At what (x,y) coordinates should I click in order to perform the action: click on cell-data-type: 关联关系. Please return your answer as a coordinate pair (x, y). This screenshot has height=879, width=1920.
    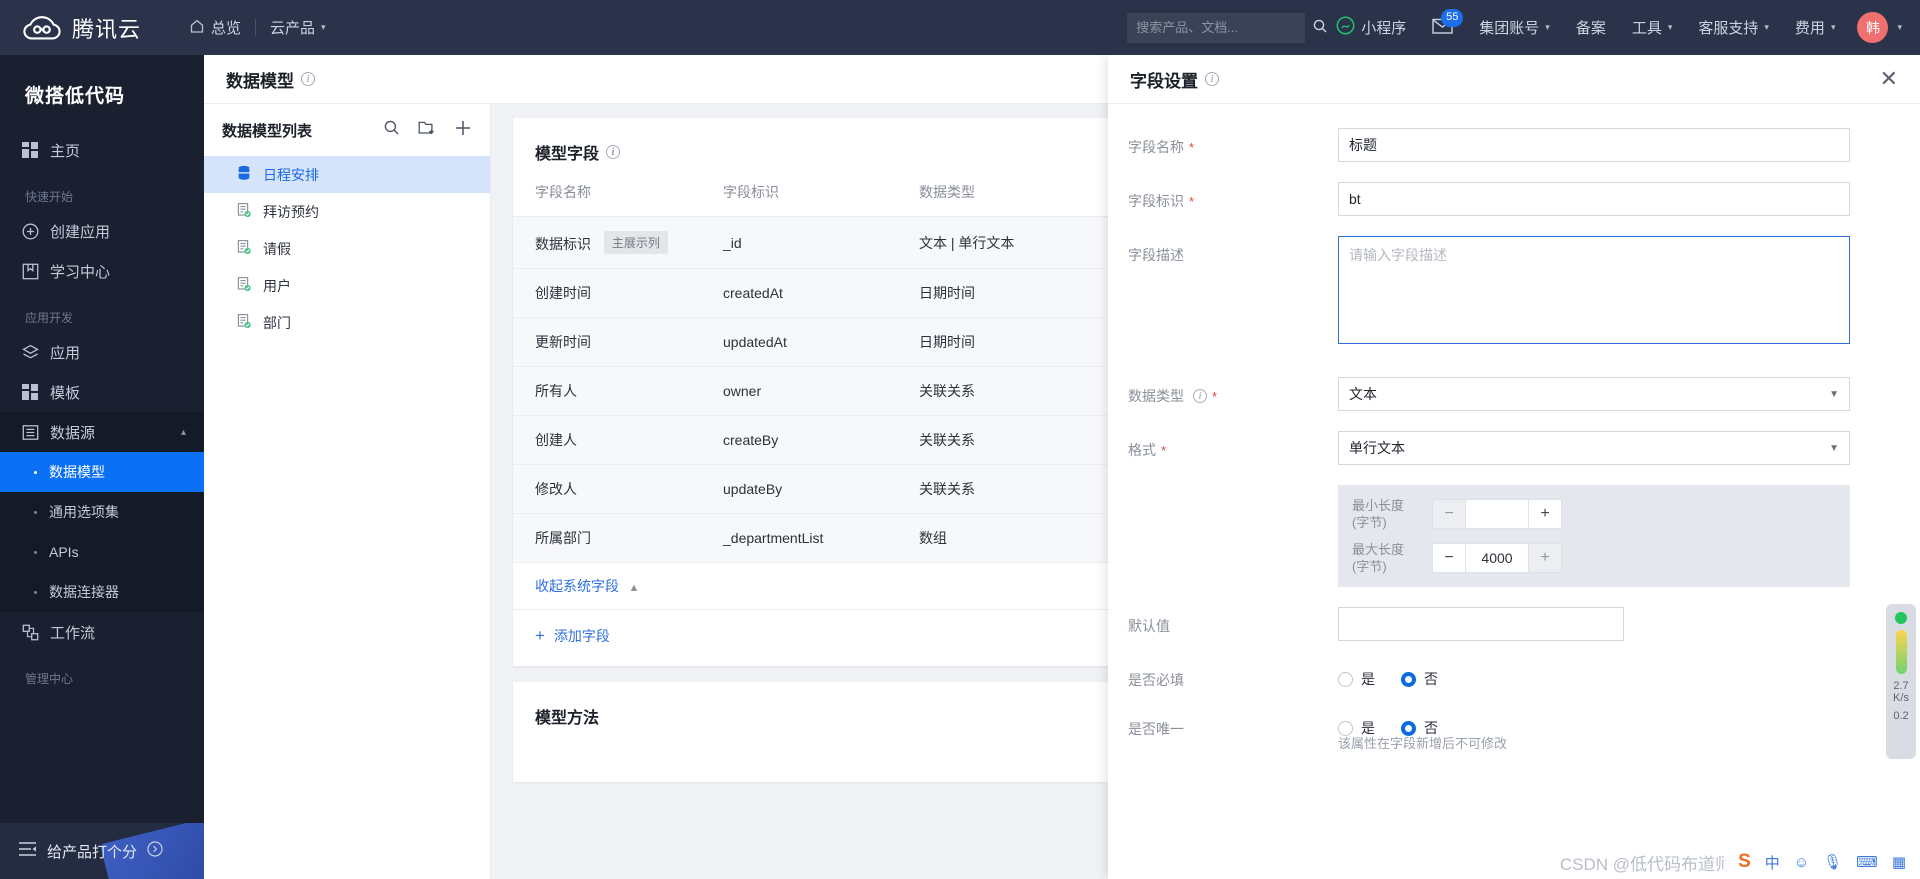
    Looking at the image, I should click on (1017, 391).